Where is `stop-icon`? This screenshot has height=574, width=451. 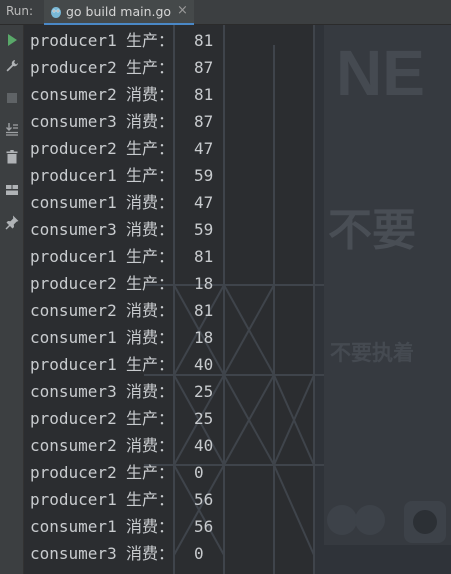
stop-icon is located at coordinates (12, 98).